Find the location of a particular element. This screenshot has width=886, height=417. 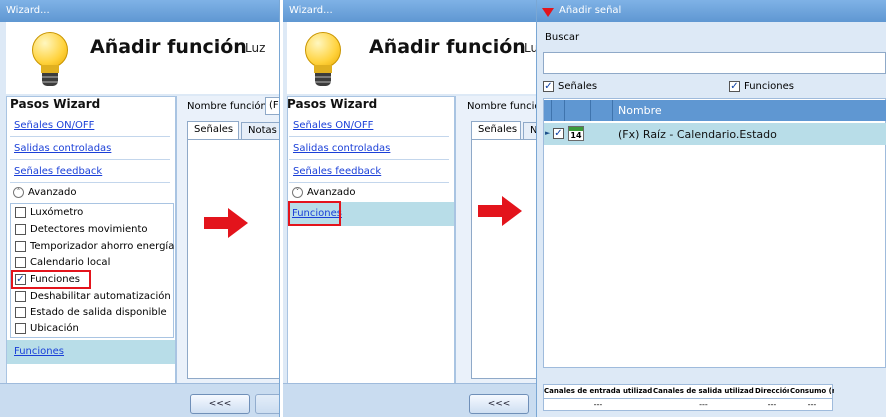

next-button is located at coordinates (267, 404).